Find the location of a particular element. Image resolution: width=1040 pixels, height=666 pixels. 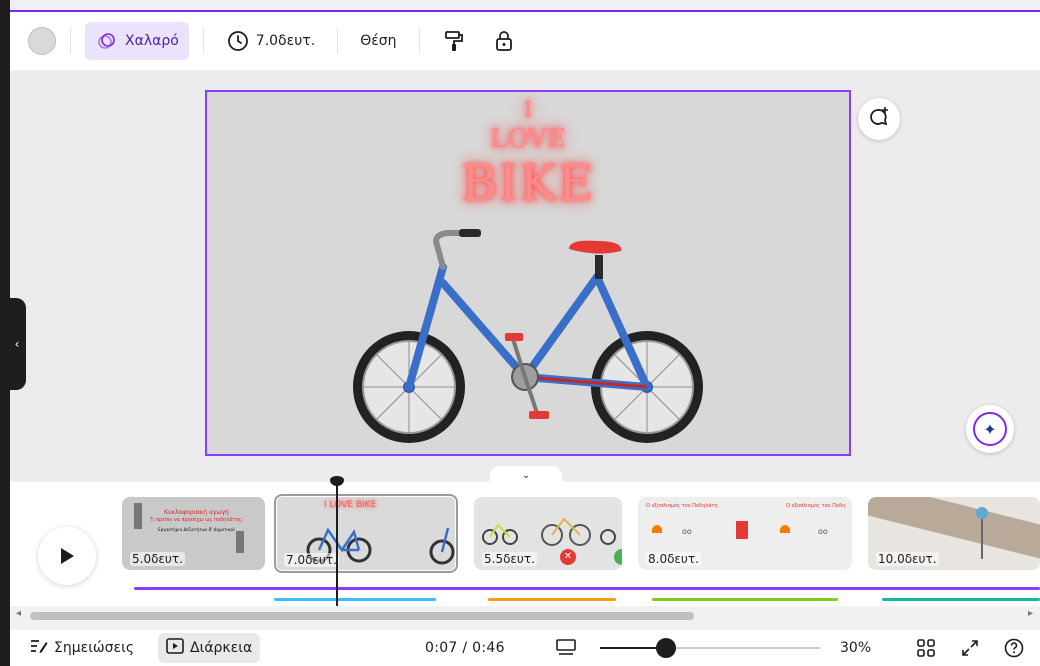

sign-pole is located at coordinates (982, 539).